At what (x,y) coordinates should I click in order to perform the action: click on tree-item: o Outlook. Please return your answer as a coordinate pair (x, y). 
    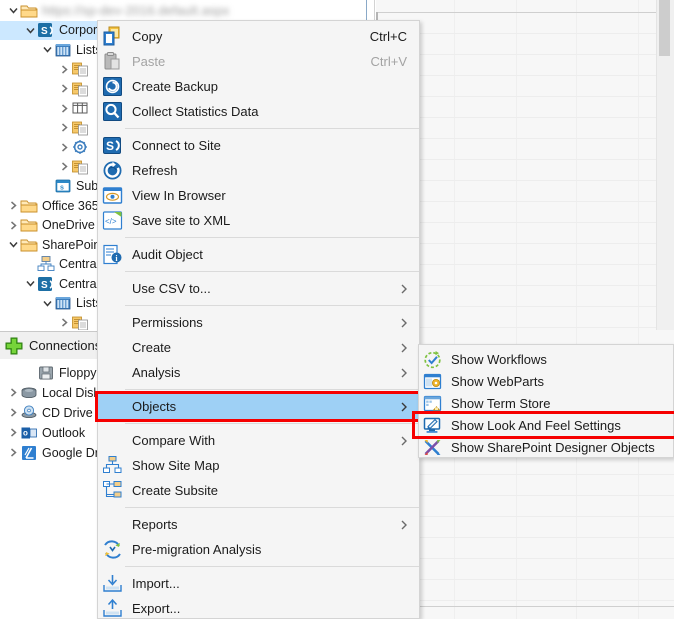
    Looking at the image, I should click on (44, 432).